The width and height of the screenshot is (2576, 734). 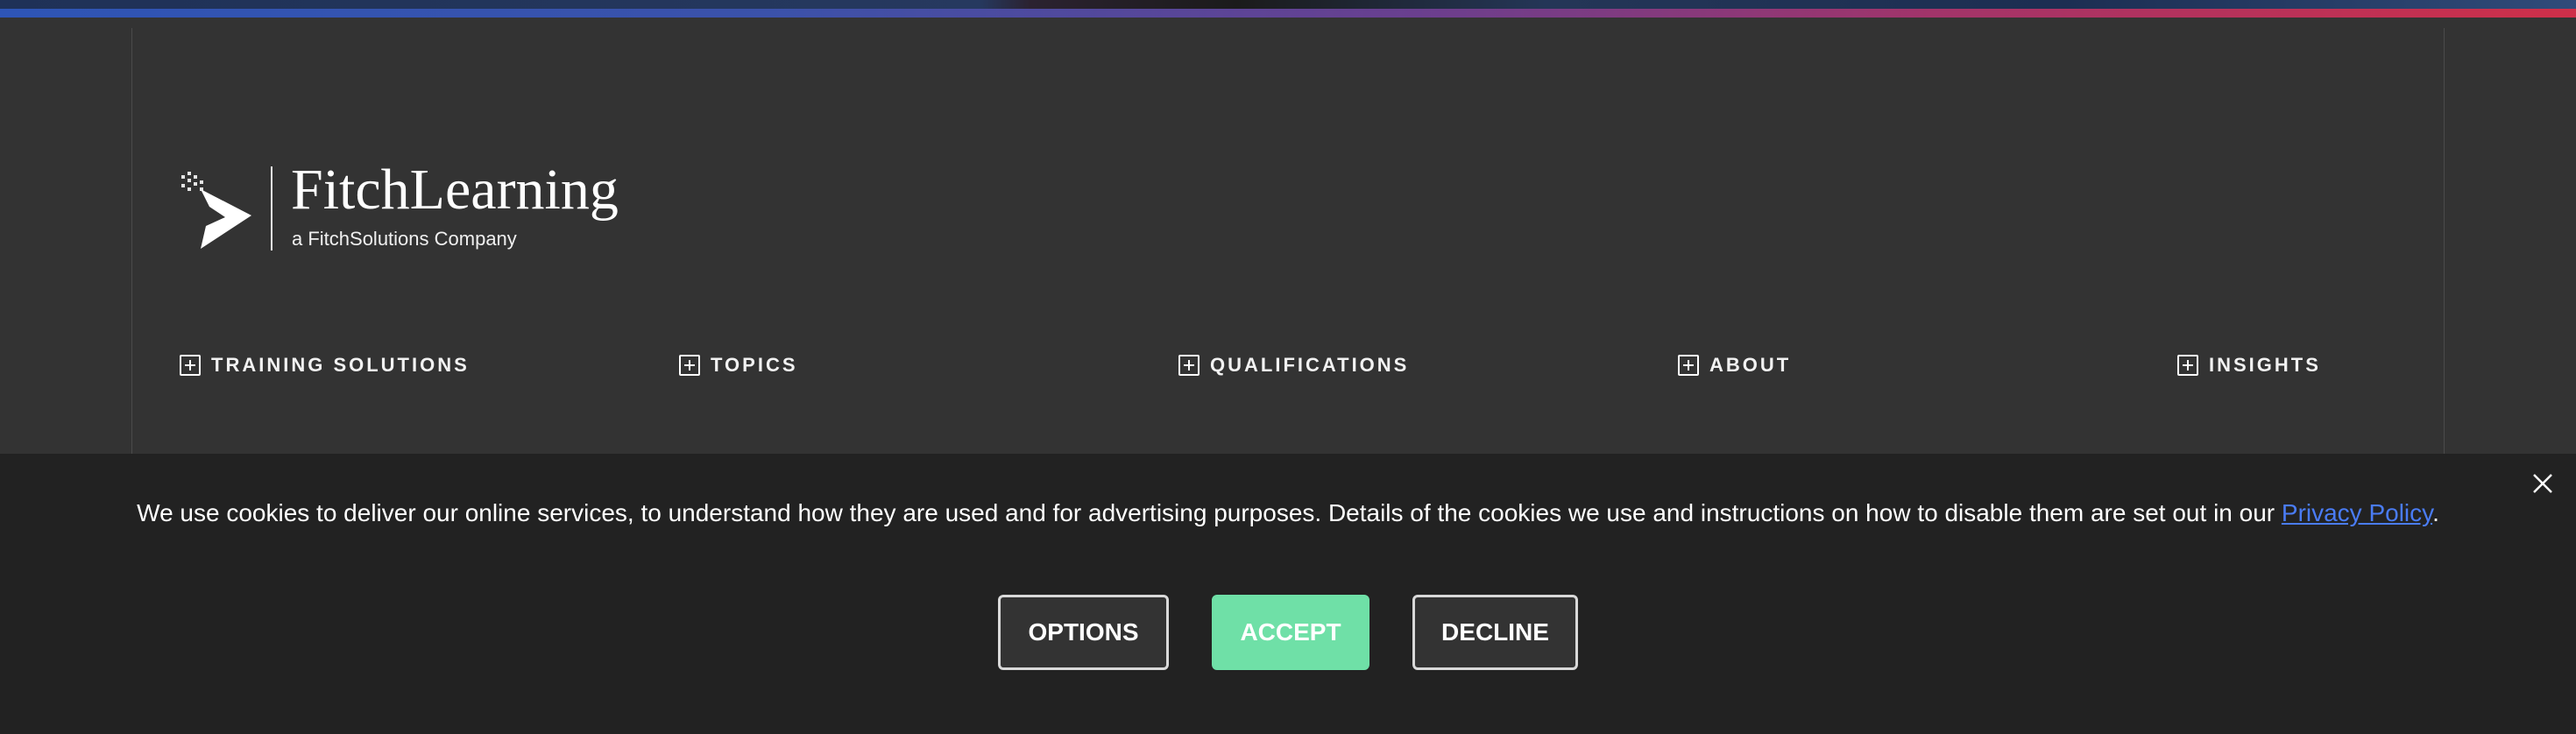 I want to click on nav-item-qualifications: QUALIFICATIONS, so click(x=1293, y=365).